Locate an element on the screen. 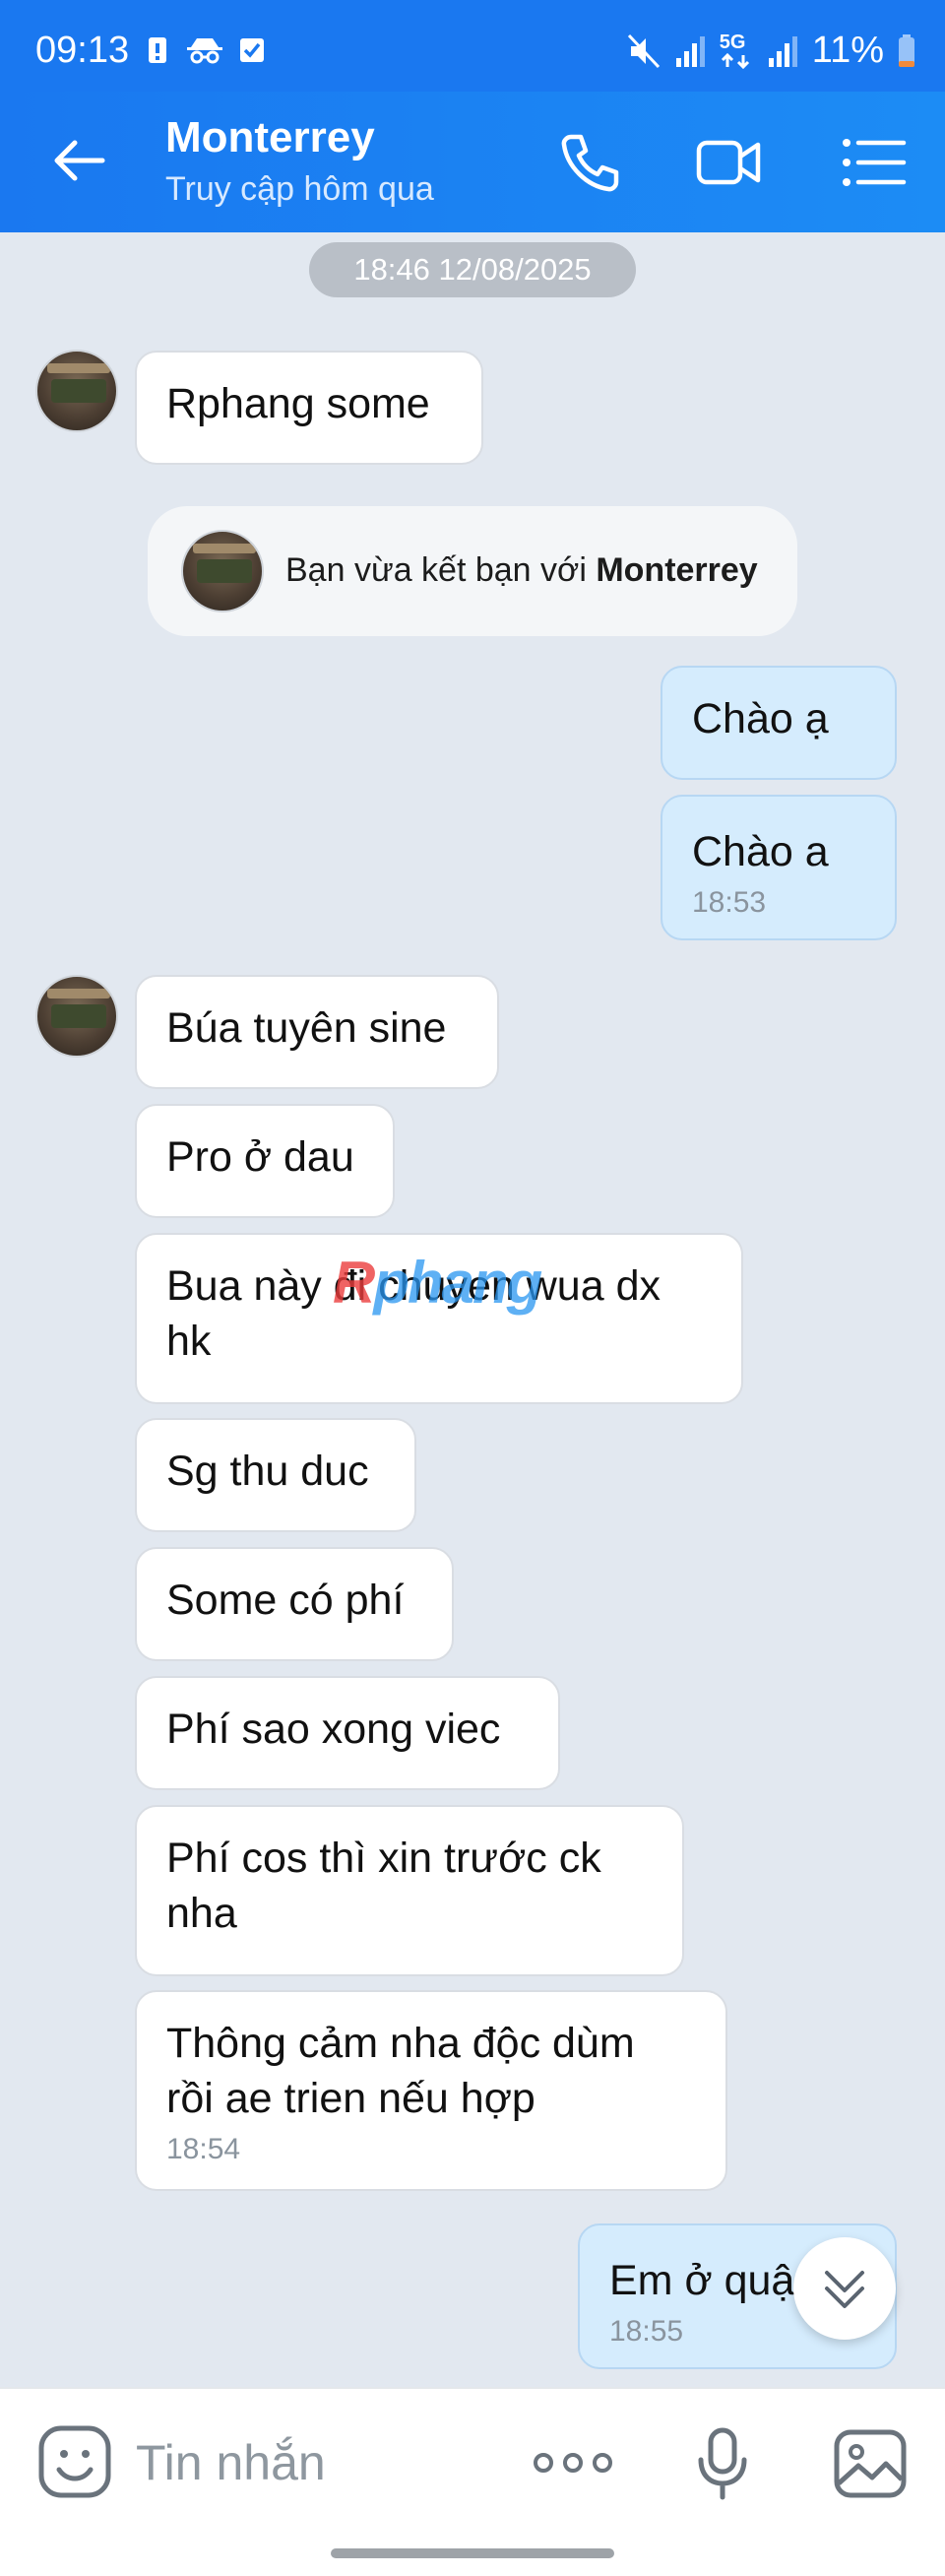 This screenshot has width=945, height=2576. outgoing-message: Chào a 18:53 is located at coordinates (779, 867).